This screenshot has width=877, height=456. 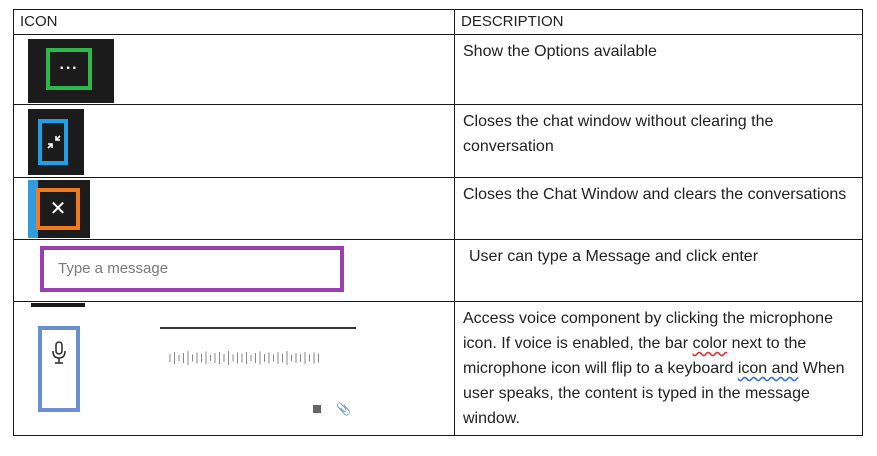 What do you see at coordinates (710, 343) in the screenshot?
I see `description-part-spelling: color` at bounding box center [710, 343].